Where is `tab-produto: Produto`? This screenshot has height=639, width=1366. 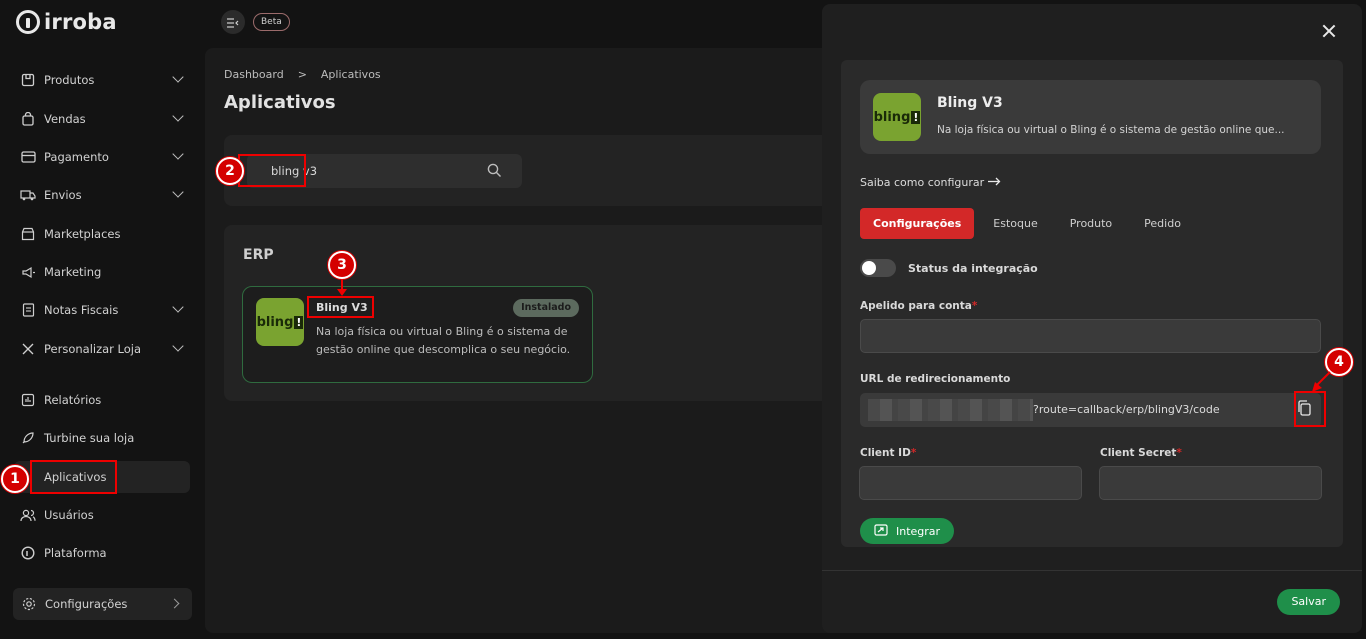 tab-produto: Produto is located at coordinates (1091, 223).